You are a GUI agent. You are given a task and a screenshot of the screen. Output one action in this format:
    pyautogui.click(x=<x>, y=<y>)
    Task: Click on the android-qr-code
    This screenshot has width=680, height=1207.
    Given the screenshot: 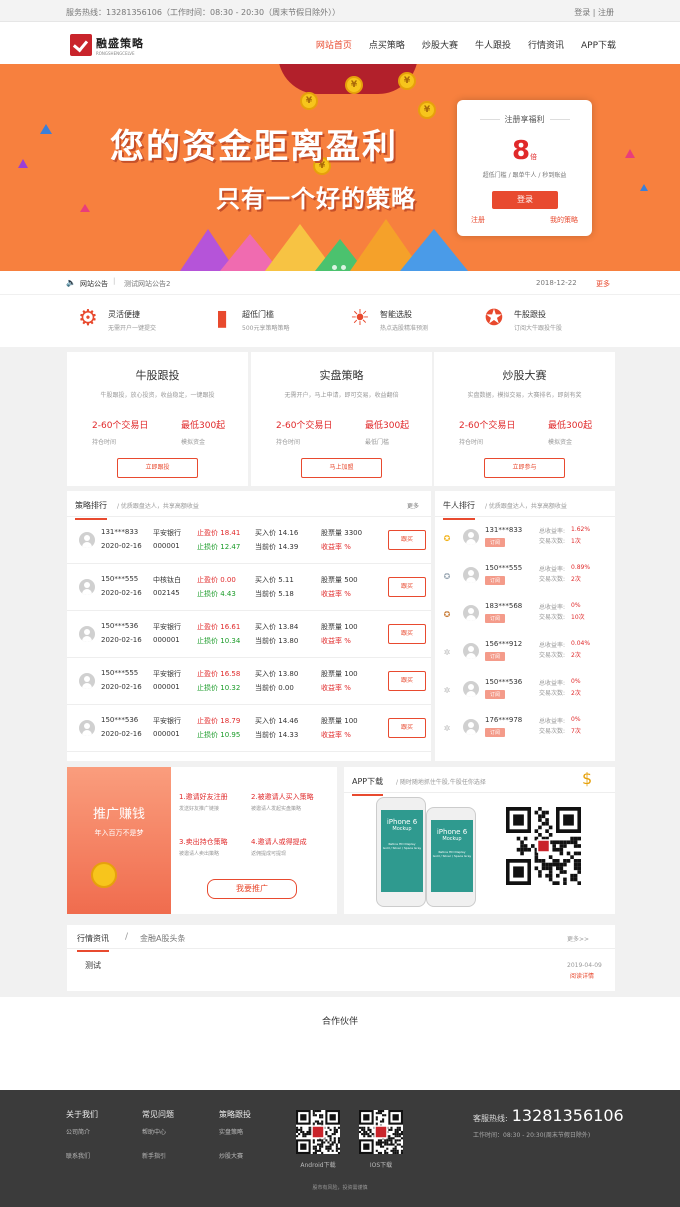 What is the action you would take?
    pyautogui.click(x=318, y=1132)
    